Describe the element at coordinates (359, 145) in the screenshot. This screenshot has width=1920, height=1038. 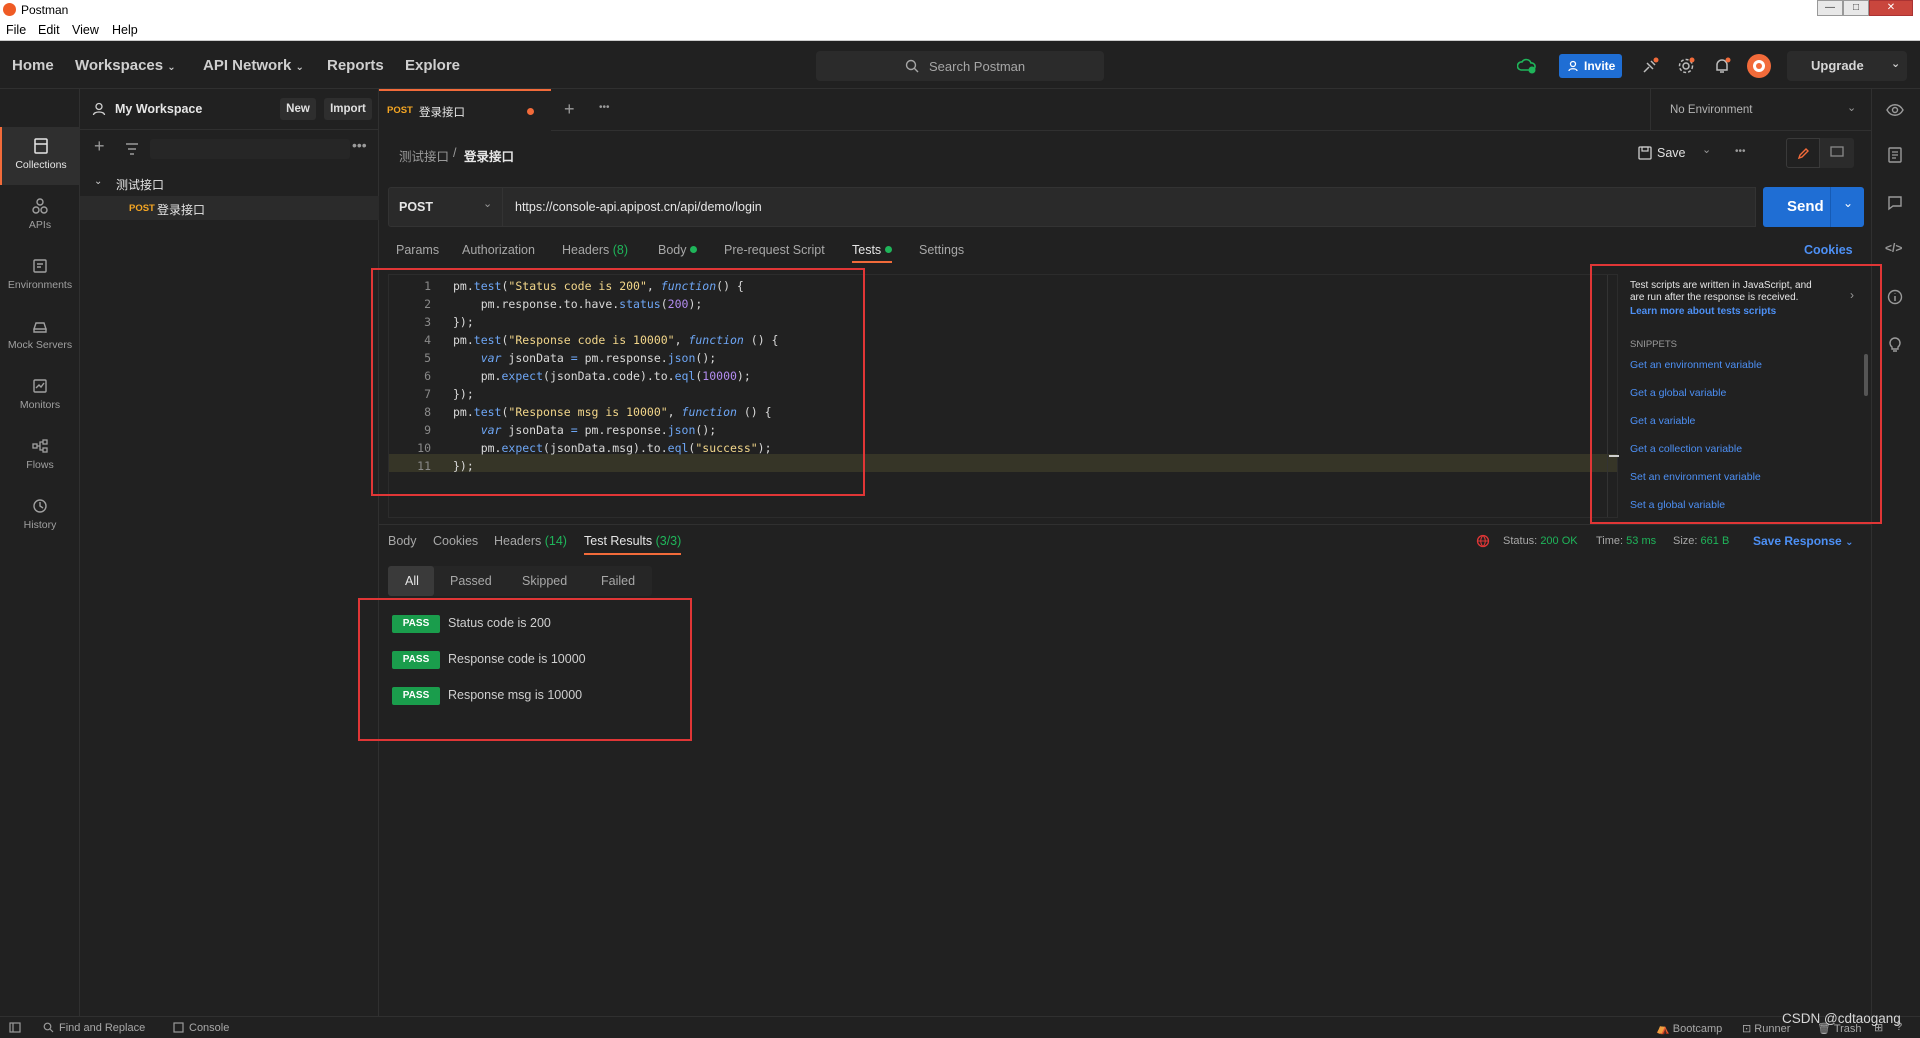
I see `more-options-icon: •••` at that location.